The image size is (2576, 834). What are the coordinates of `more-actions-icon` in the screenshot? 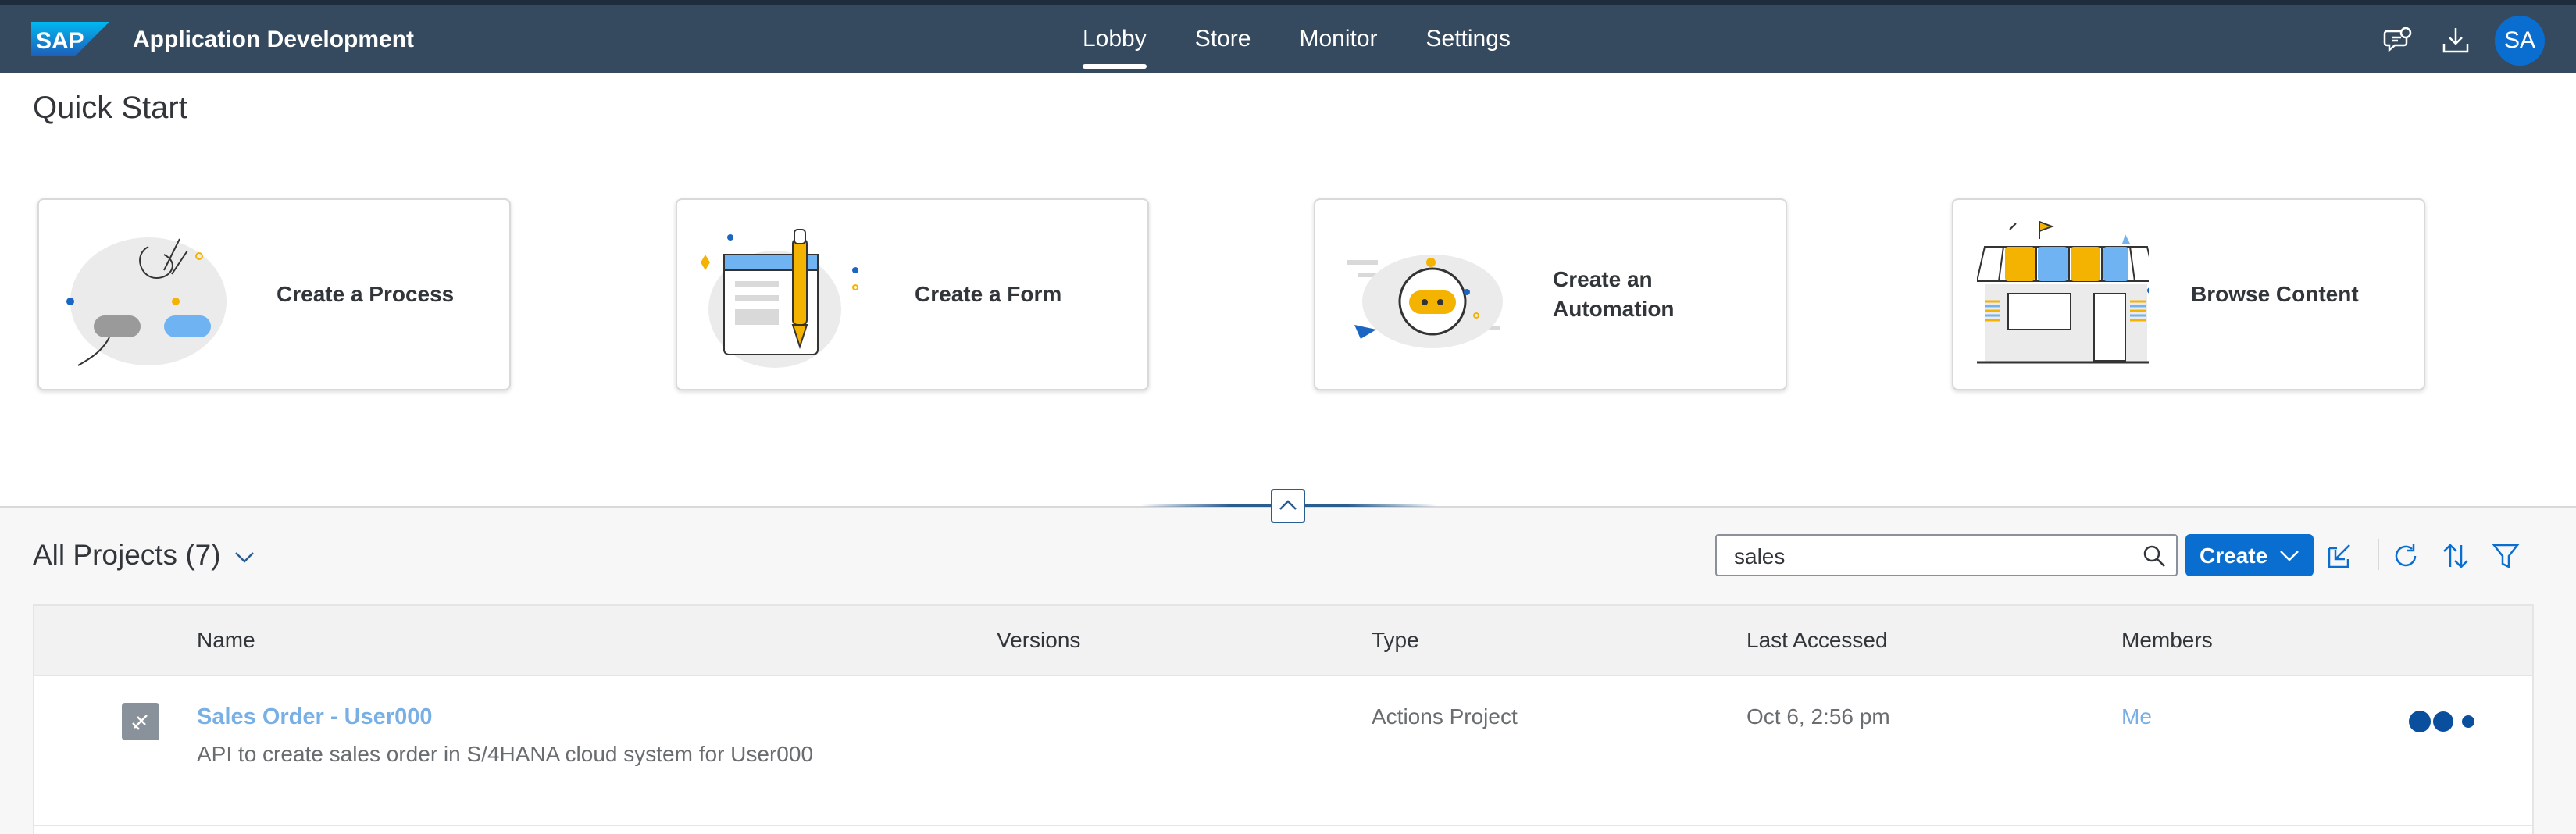 It's located at (2444, 721).